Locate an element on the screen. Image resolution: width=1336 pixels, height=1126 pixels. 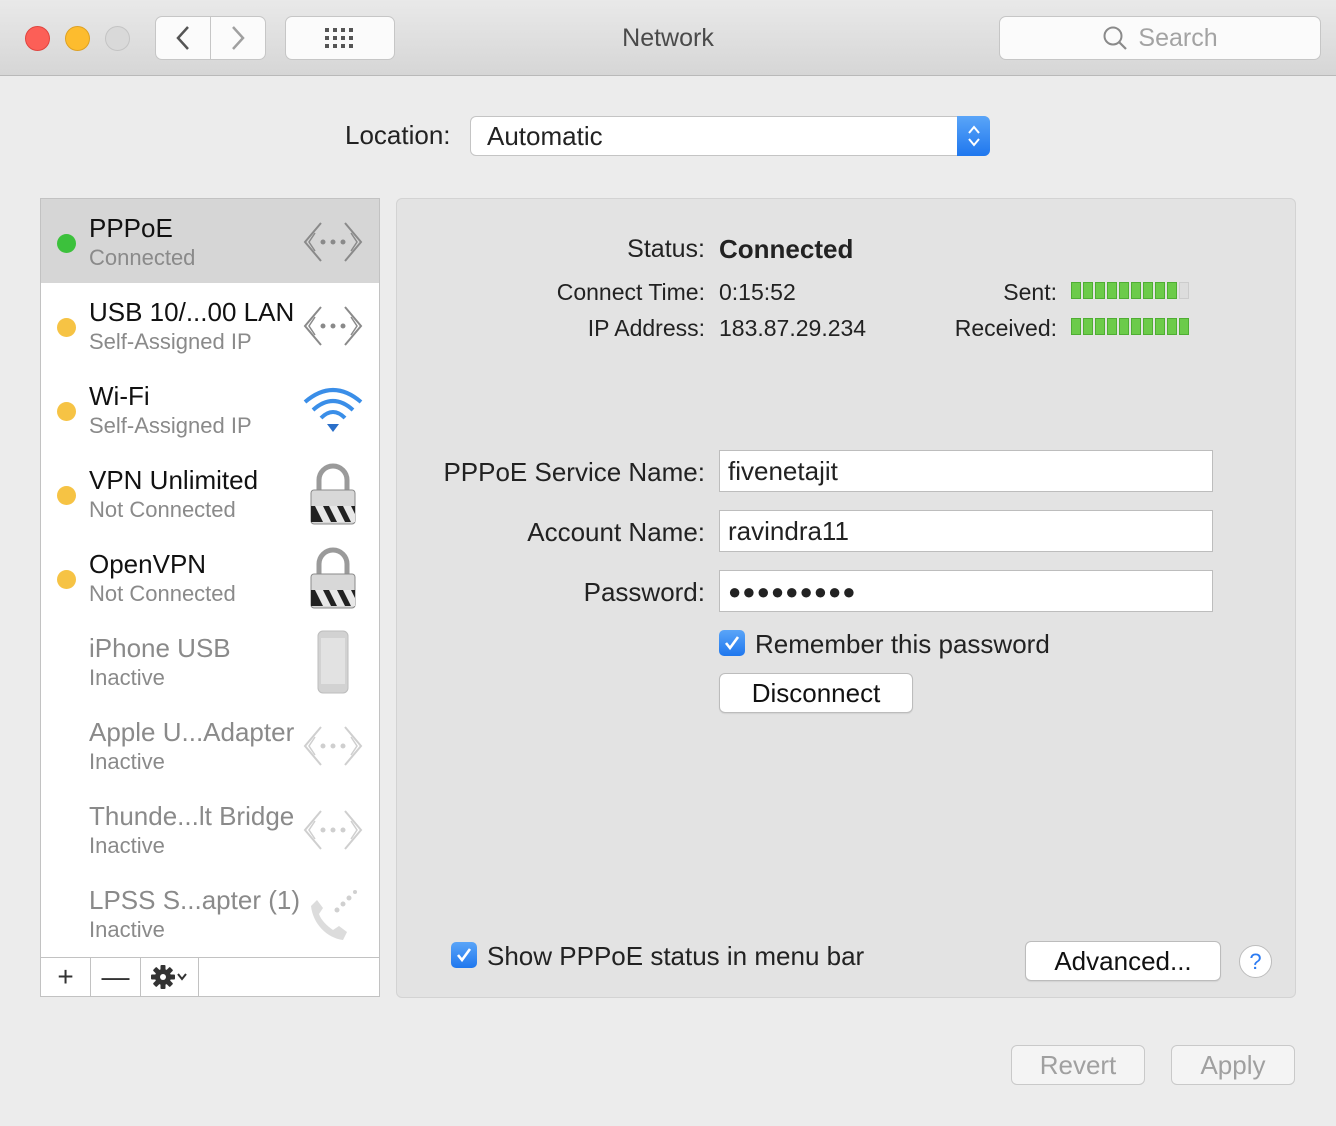
search-icon is located at coordinates (1115, 38).